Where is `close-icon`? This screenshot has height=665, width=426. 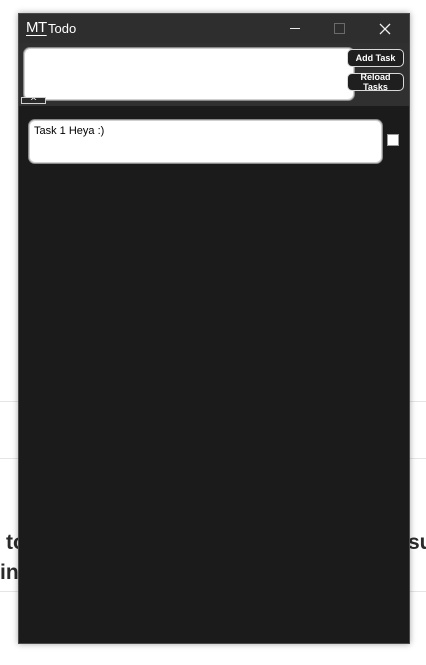
close-icon is located at coordinates (385, 28).